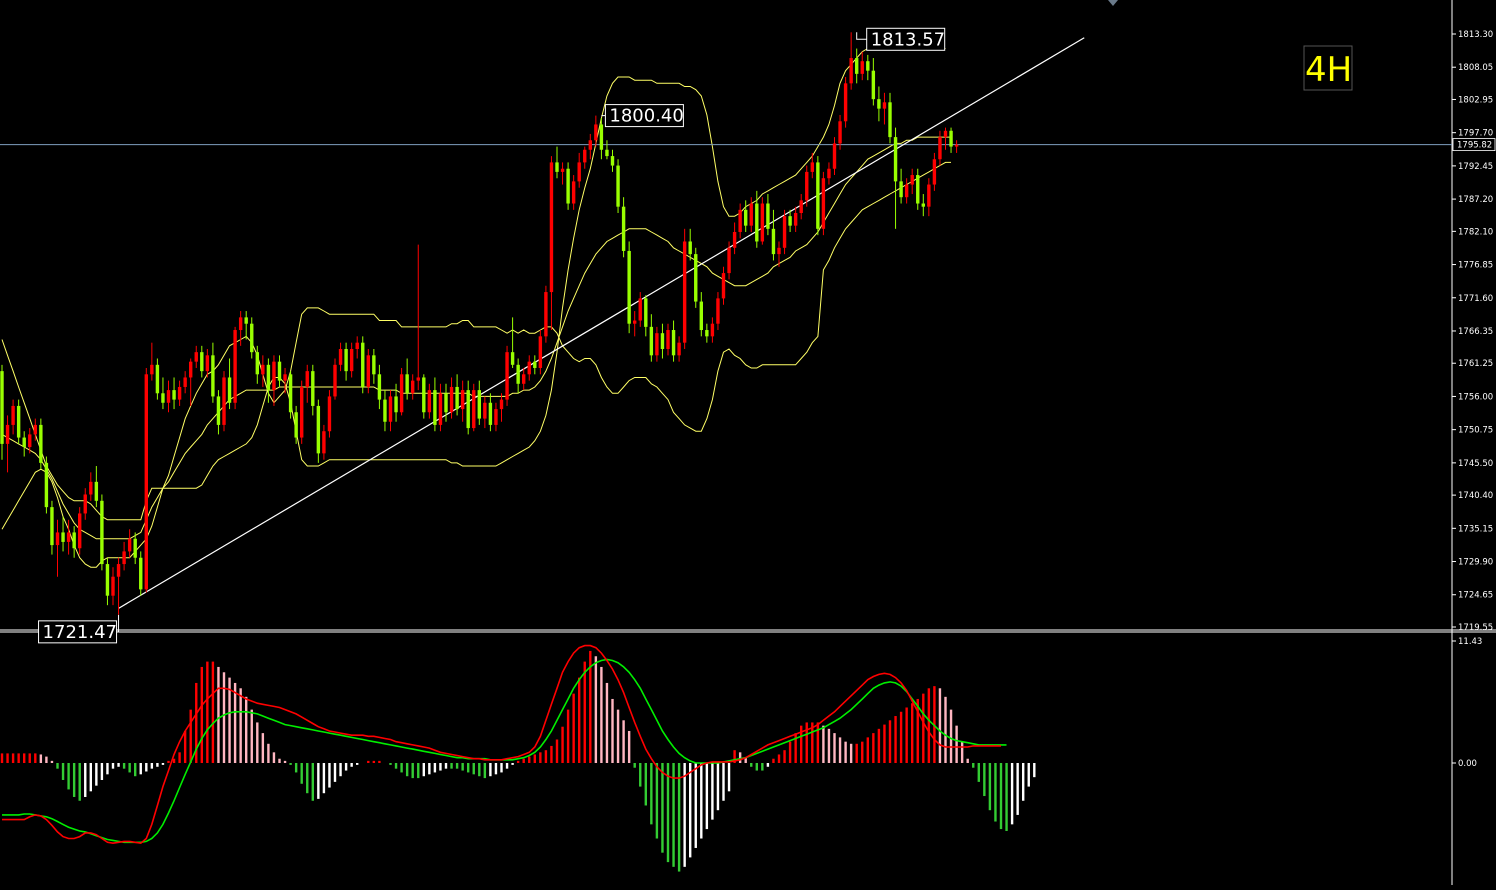 The width and height of the screenshot is (1496, 890). Describe the element at coordinates (642, 116) in the screenshot. I see `annotation-1800-40: 1800.40` at that location.